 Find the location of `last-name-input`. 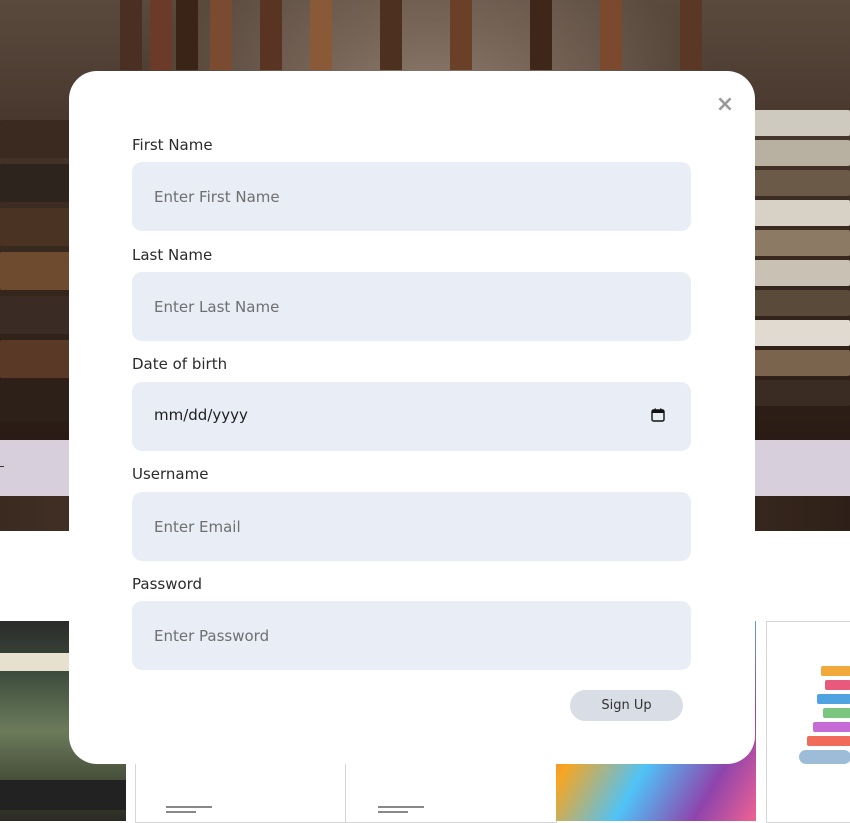

last-name-input is located at coordinates (411, 306).